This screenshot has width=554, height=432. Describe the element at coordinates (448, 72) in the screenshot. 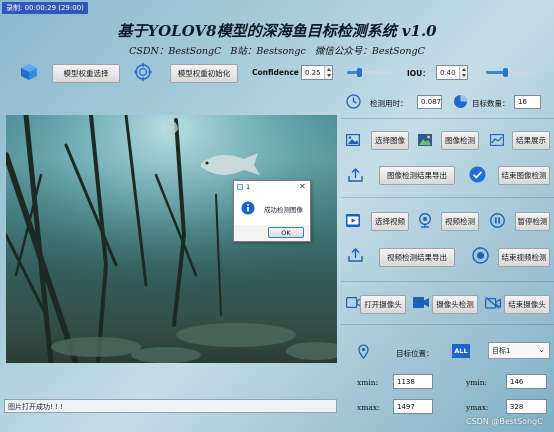

I see `iou-value: 0.40` at that location.